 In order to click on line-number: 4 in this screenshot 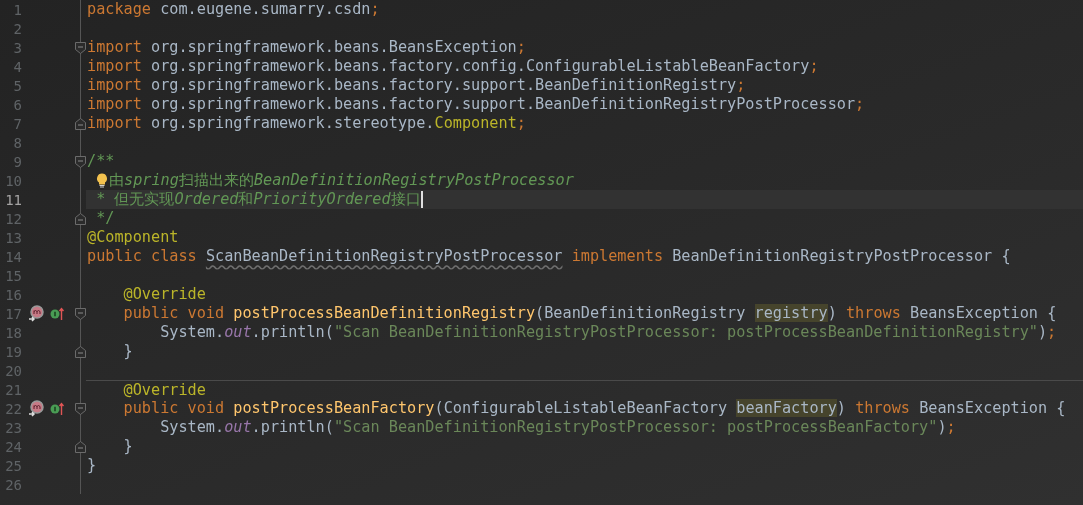, I will do `click(17, 66)`.